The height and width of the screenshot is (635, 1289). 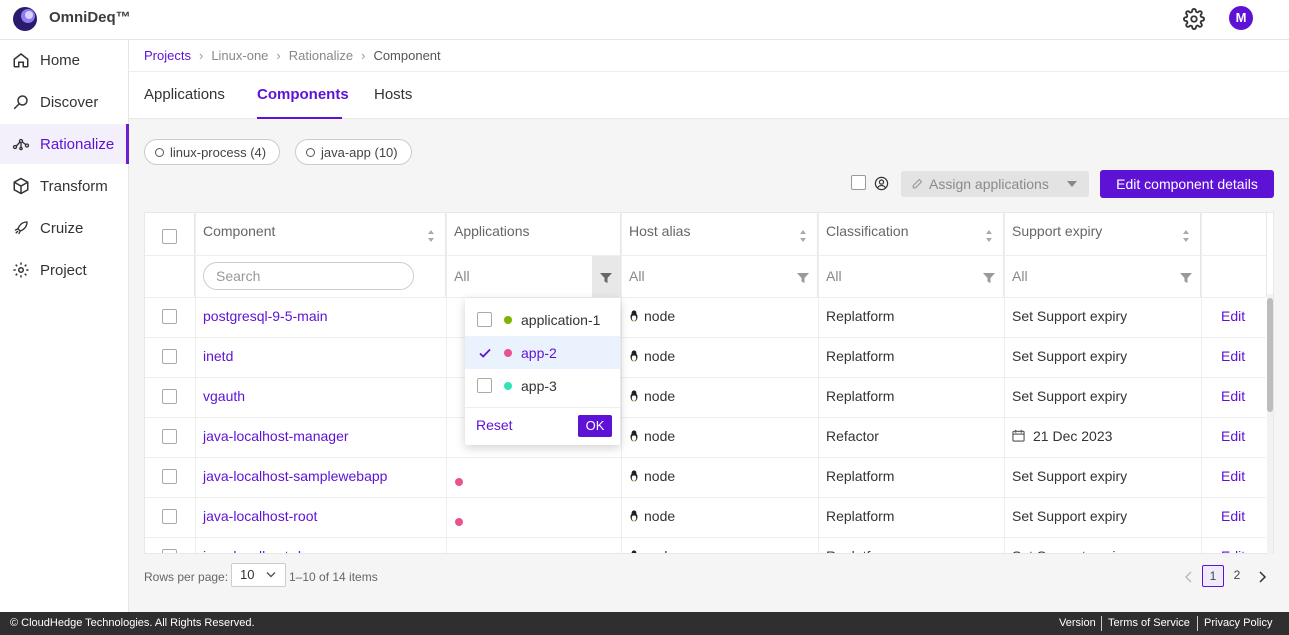 What do you see at coordinates (1194, 19) in the screenshot?
I see `settings-gear-icon` at bounding box center [1194, 19].